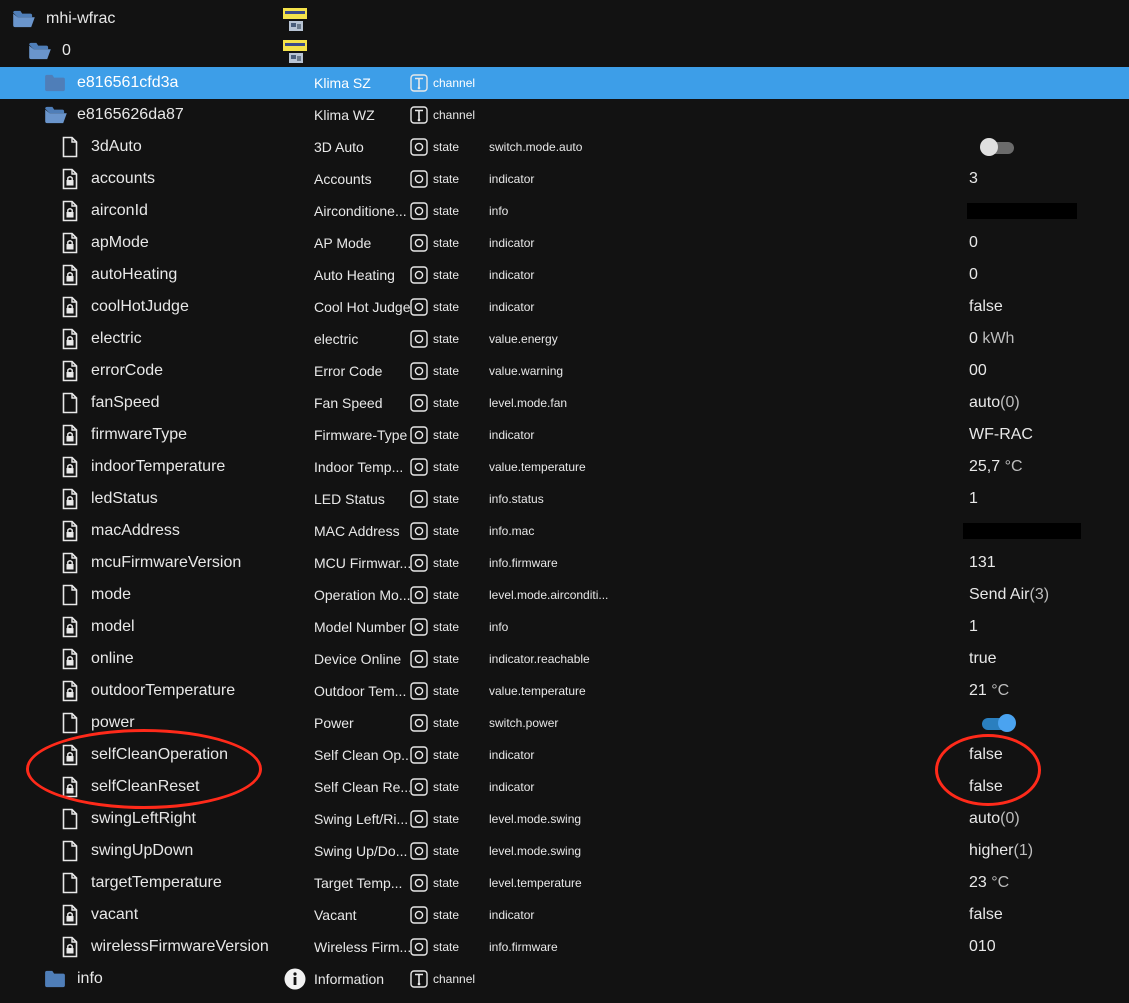 This screenshot has height=1003, width=1129. Describe the element at coordinates (354, 275) in the screenshot. I see `object-display-name: Auto Heating` at that location.